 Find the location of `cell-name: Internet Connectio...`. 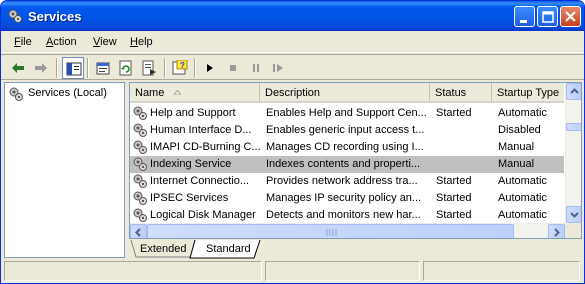

cell-name: Internet Connectio... is located at coordinates (200, 181).